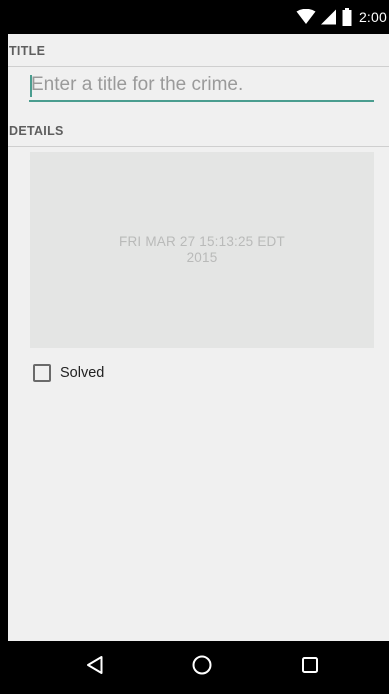 This screenshot has height=694, width=389. I want to click on wifi-icon, so click(306, 17).